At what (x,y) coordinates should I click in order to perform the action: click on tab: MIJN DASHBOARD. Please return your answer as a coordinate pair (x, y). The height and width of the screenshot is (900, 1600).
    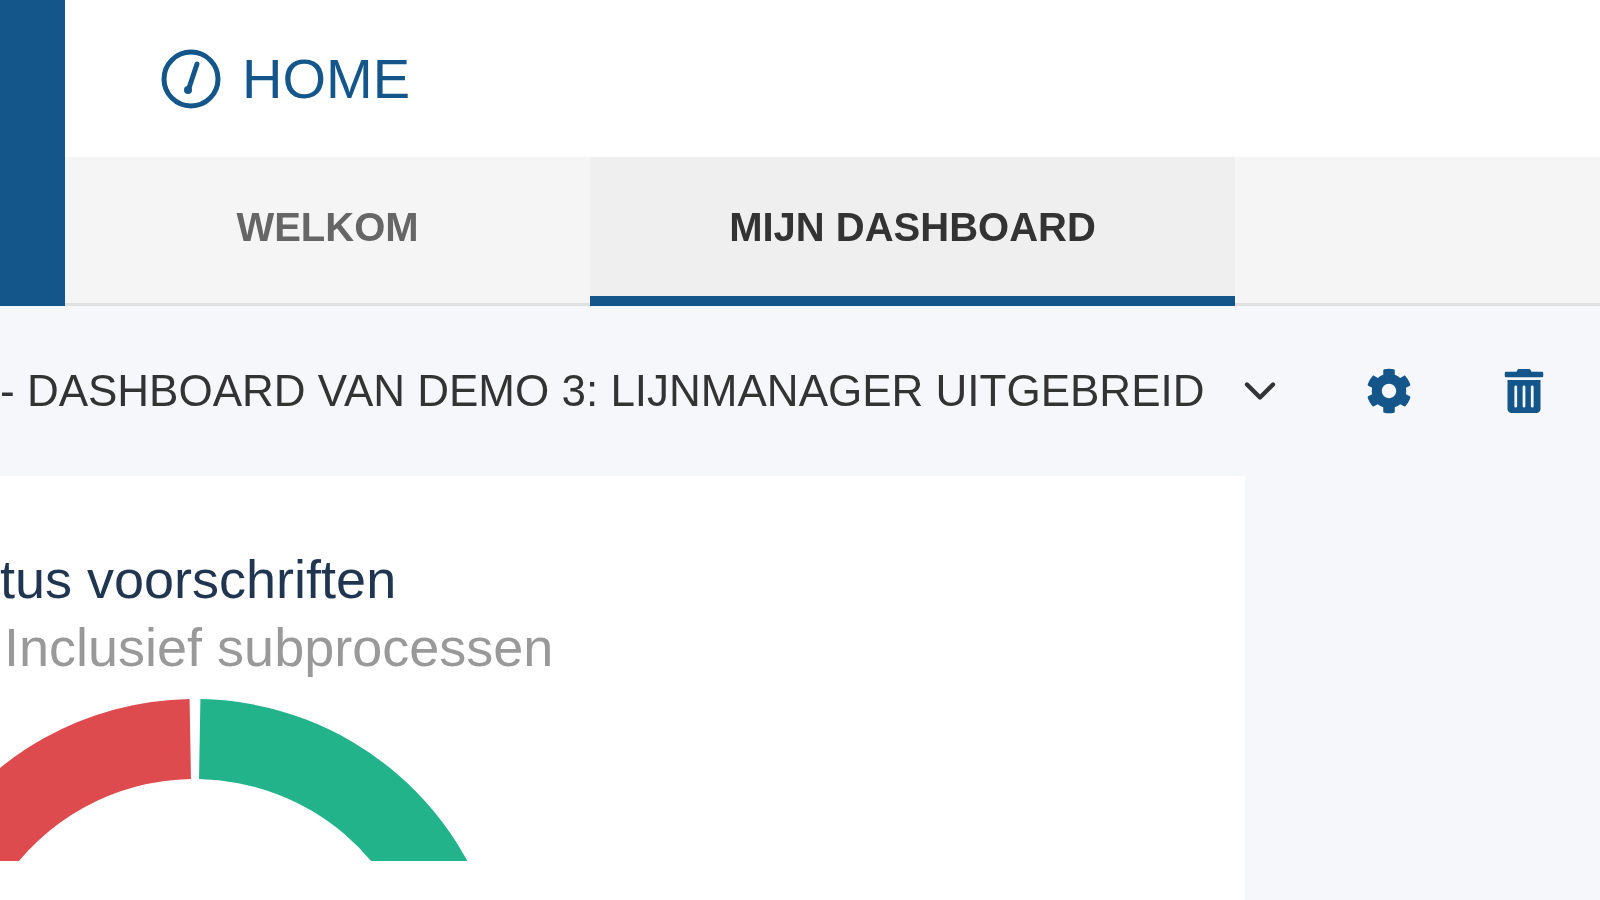
    Looking at the image, I should click on (912, 231).